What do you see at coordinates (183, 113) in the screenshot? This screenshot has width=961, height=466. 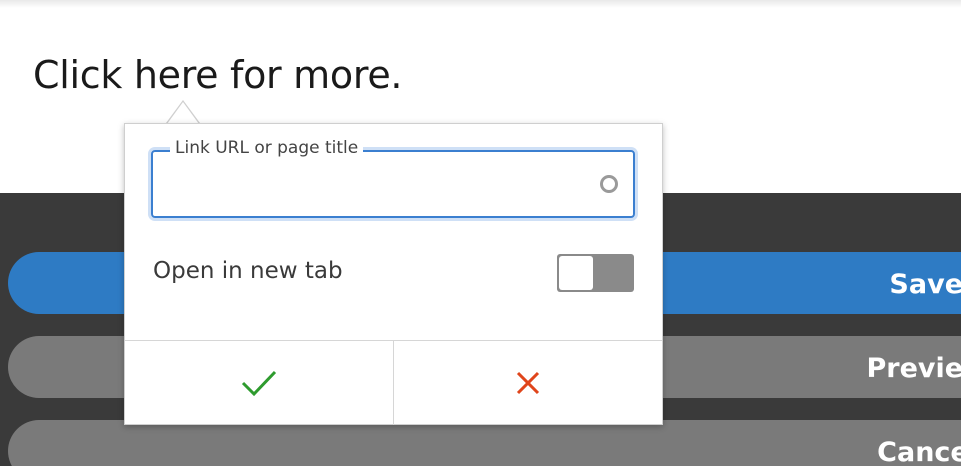 I see `popup-arrow-inner` at bounding box center [183, 113].